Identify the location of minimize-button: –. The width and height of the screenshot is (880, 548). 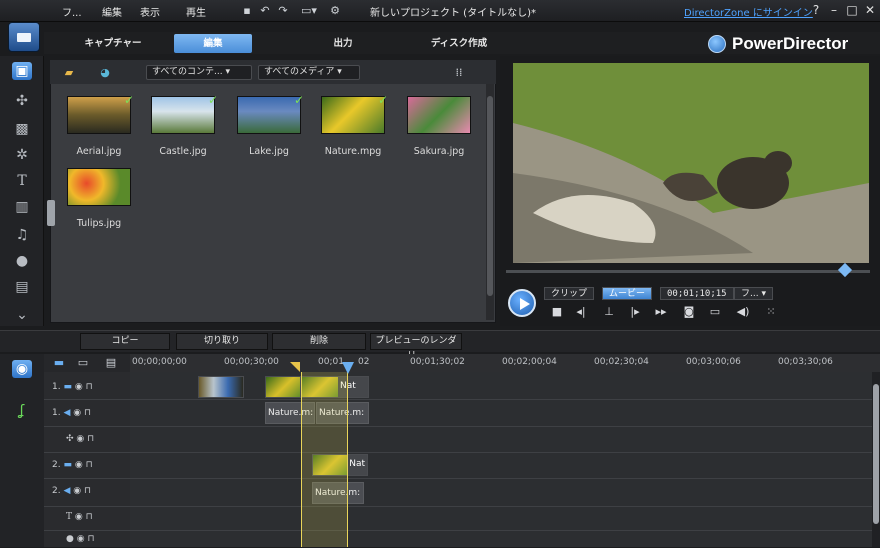
(834, 10).